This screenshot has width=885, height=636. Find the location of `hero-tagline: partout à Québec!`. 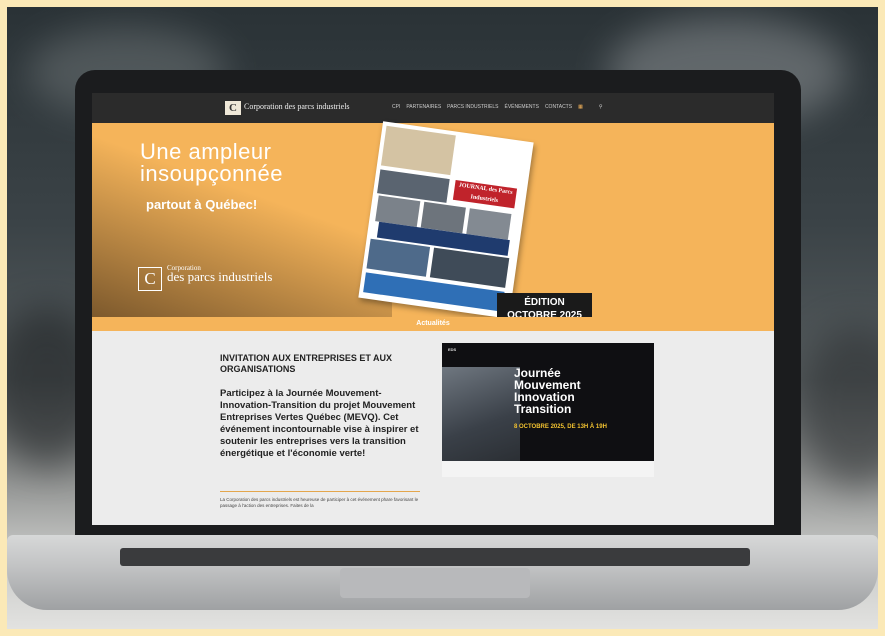

hero-tagline: partout à Québec! is located at coordinates (202, 204).